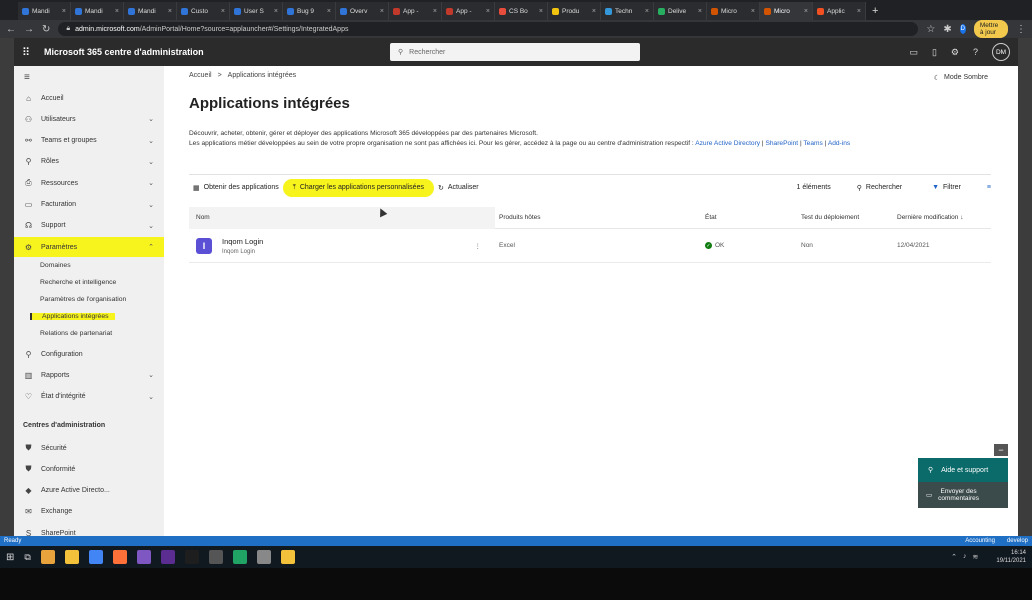 Image resolution: width=1032 pixels, height=600 pixels. What do you see at coordinates (753, 217) in the screenshot?
I see `column-header-status: État` at bounding box center [753, 217].